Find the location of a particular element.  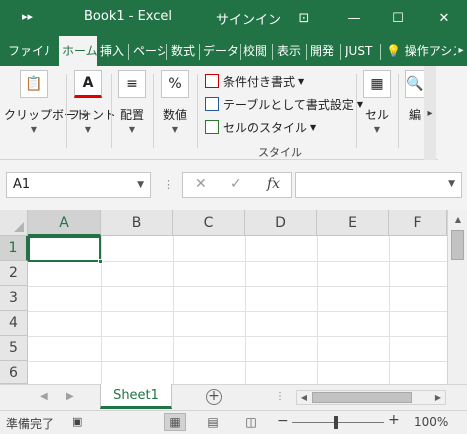

row-header-1: 1 is located at coordinates (14, 248).